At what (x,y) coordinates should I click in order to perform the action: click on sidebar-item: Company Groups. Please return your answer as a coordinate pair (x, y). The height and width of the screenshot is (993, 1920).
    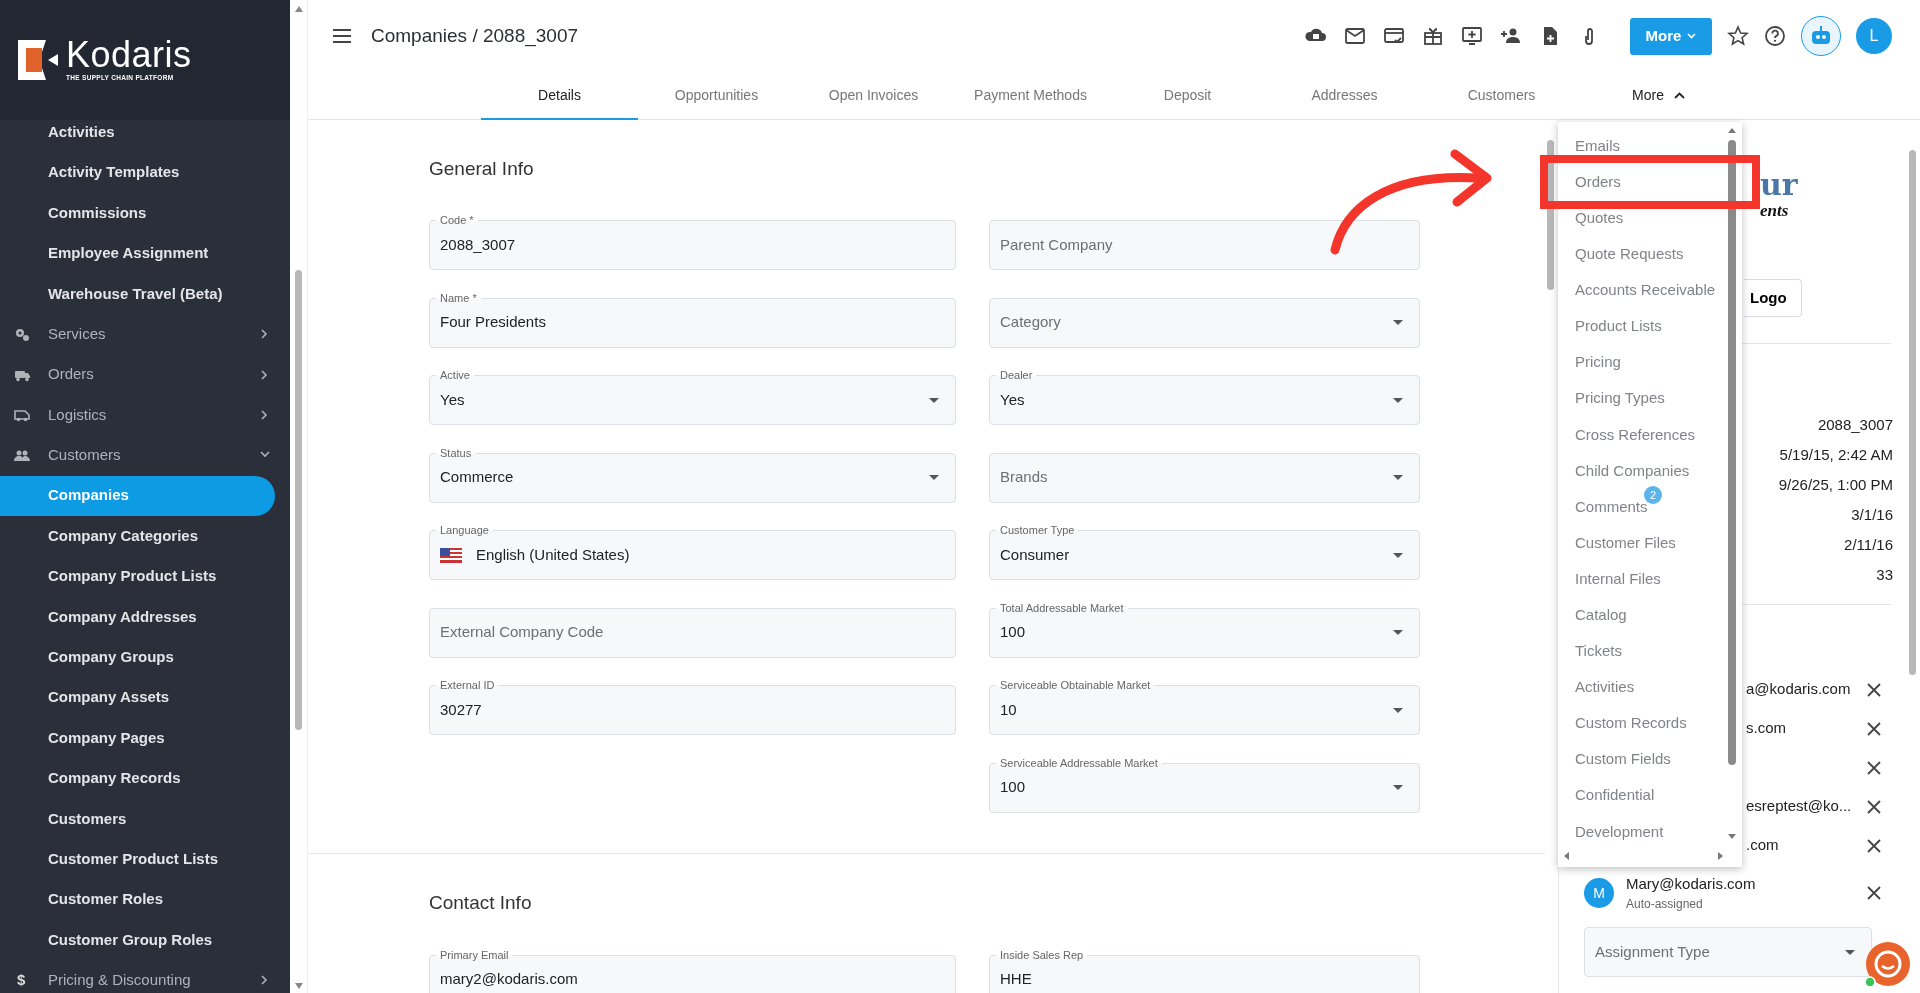
    Looking at the image, I should click on (137, 657).